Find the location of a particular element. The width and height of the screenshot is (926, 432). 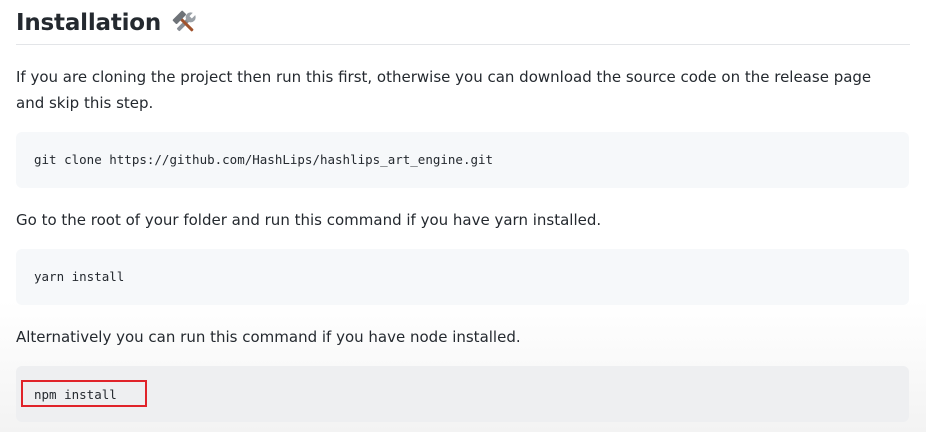

clone-instructions-line-2: and skip this step. is located at coordinates (85, 103).